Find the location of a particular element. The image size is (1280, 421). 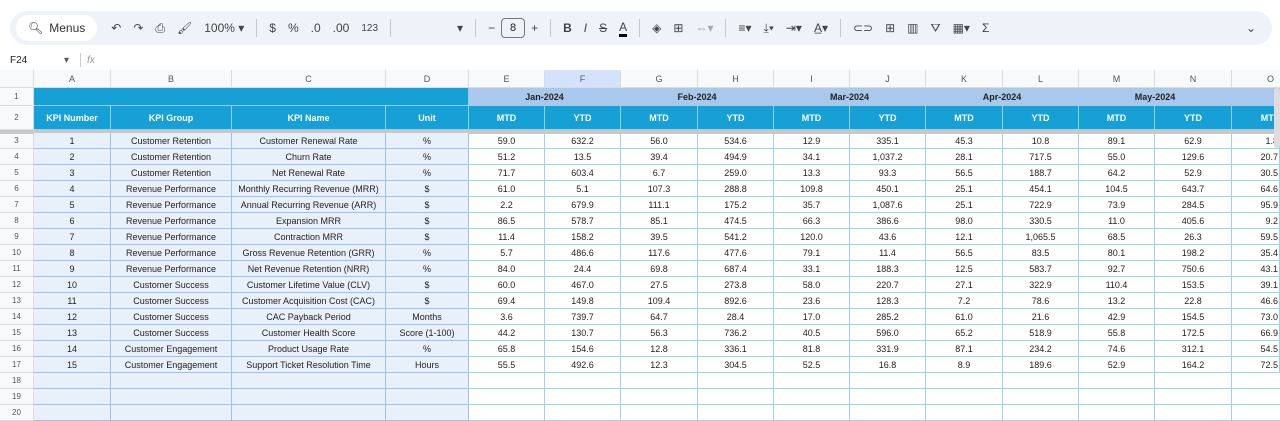

row-header-15: 15 is located at coordinates (17, 333).